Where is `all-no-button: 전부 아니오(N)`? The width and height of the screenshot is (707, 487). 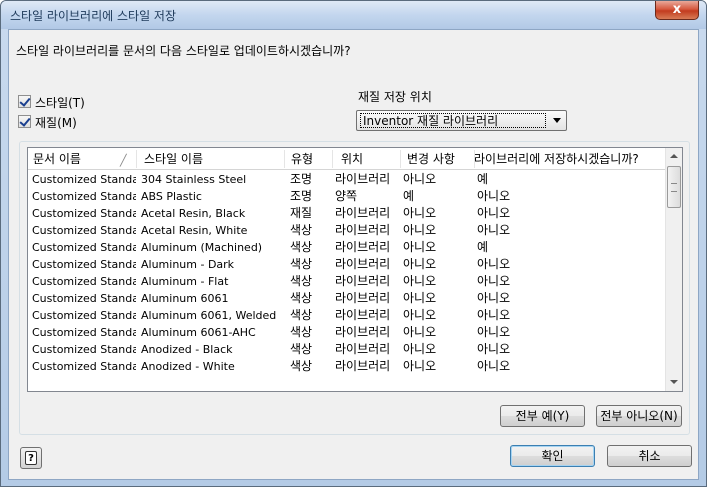
all-no-button: 전부 아니오(N) is located at coordinates (639, 416).